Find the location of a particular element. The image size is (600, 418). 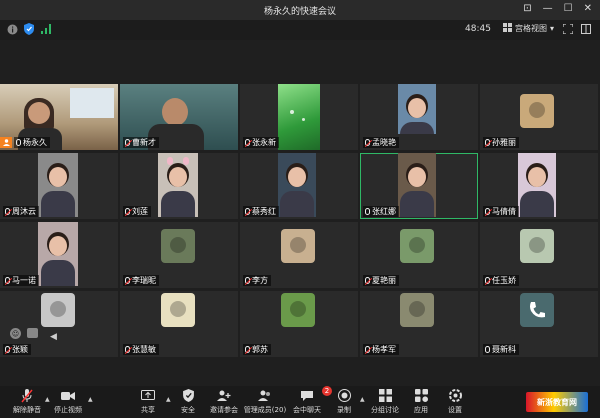

participant-name-tag: 张慧敏 is located at coordinates (141, 349).